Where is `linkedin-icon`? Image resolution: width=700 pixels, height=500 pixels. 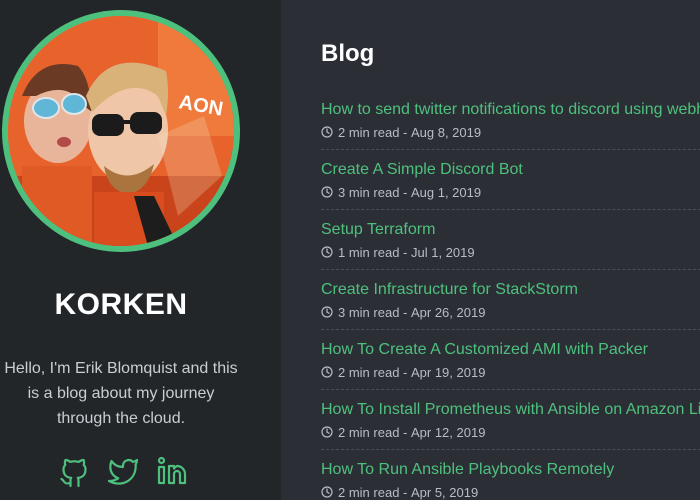 linkedin-icon is located at coordinates (172, 471).